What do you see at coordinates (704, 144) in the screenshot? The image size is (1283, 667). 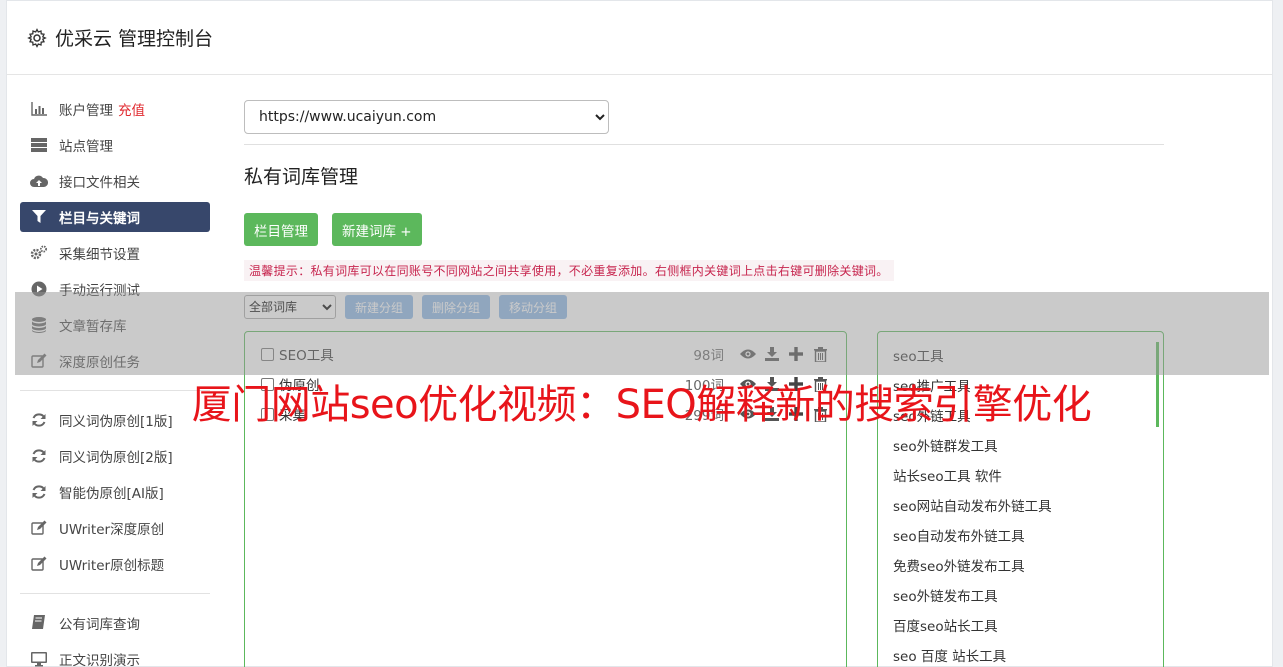 I see `section-divider` at bounding box center [704, 144].